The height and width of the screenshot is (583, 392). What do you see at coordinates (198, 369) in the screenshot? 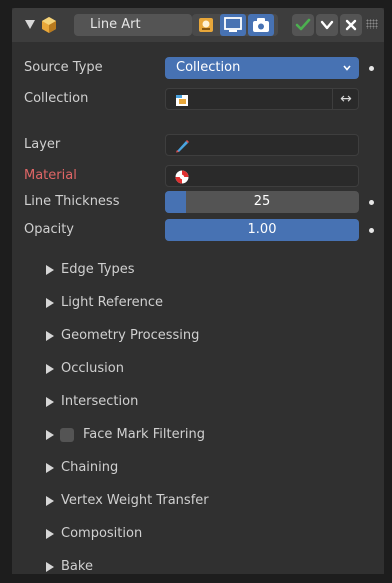
I see `subpanel-header: Occlusion` at bounding box center [198, 369].